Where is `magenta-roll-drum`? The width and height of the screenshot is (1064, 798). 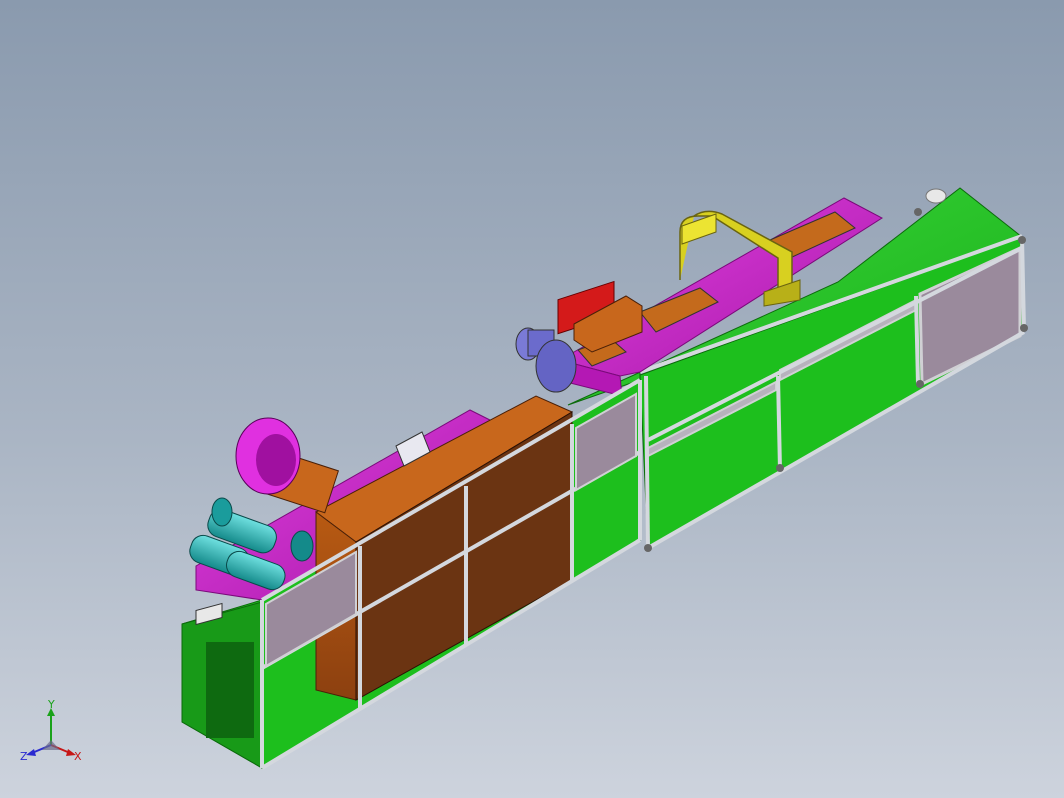
magenta-roll-drum is located at coordinates (287, 465).